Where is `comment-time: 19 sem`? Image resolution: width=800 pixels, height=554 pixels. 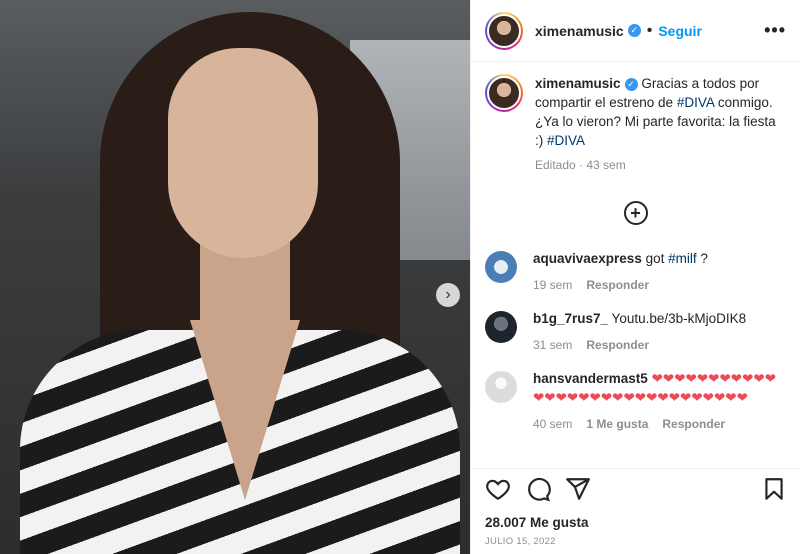 comment-time: 19 sem is located at coordinates (553, 285).